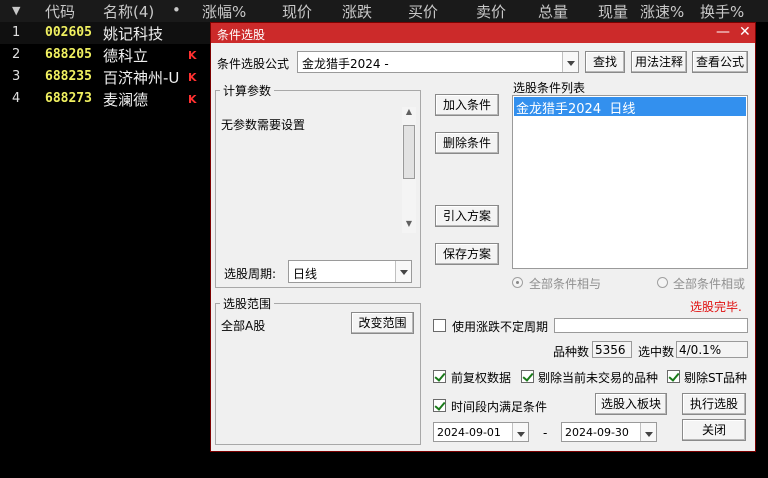 The image size is (768, 478). What do you see at coordinates (68, 76) in the screenshot?
I see `stock-code: 688235` at bounding box center [68, 76].